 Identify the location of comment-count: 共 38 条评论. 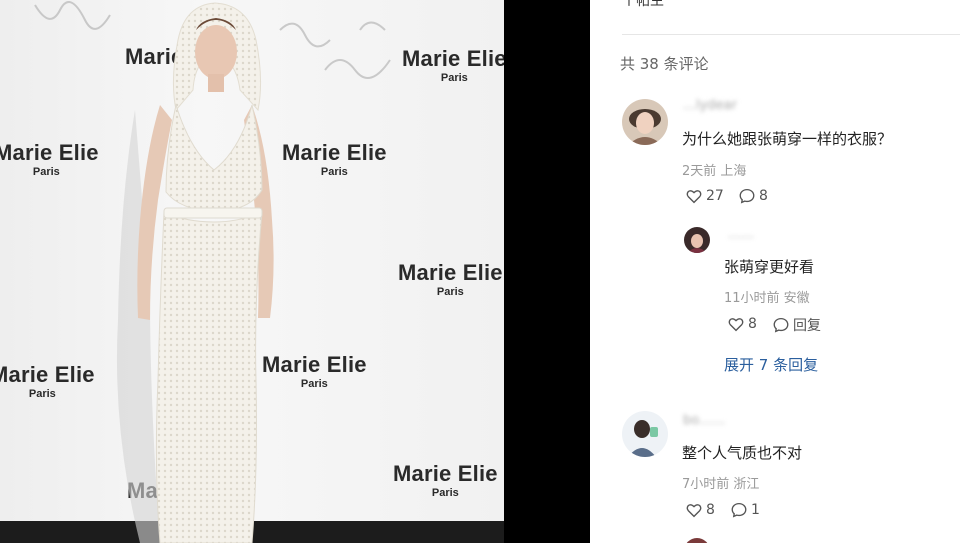
(664, 64).